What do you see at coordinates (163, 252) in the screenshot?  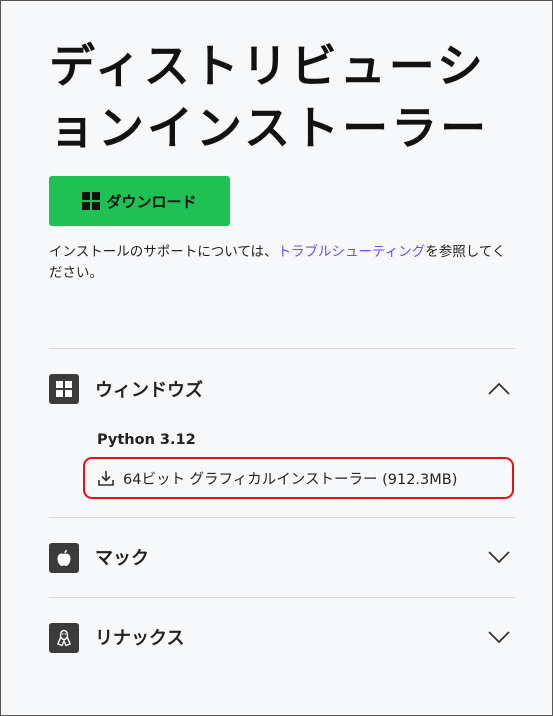 I see `support-text-before: インストールのサポートについては、` at bounding box center [163, 252].